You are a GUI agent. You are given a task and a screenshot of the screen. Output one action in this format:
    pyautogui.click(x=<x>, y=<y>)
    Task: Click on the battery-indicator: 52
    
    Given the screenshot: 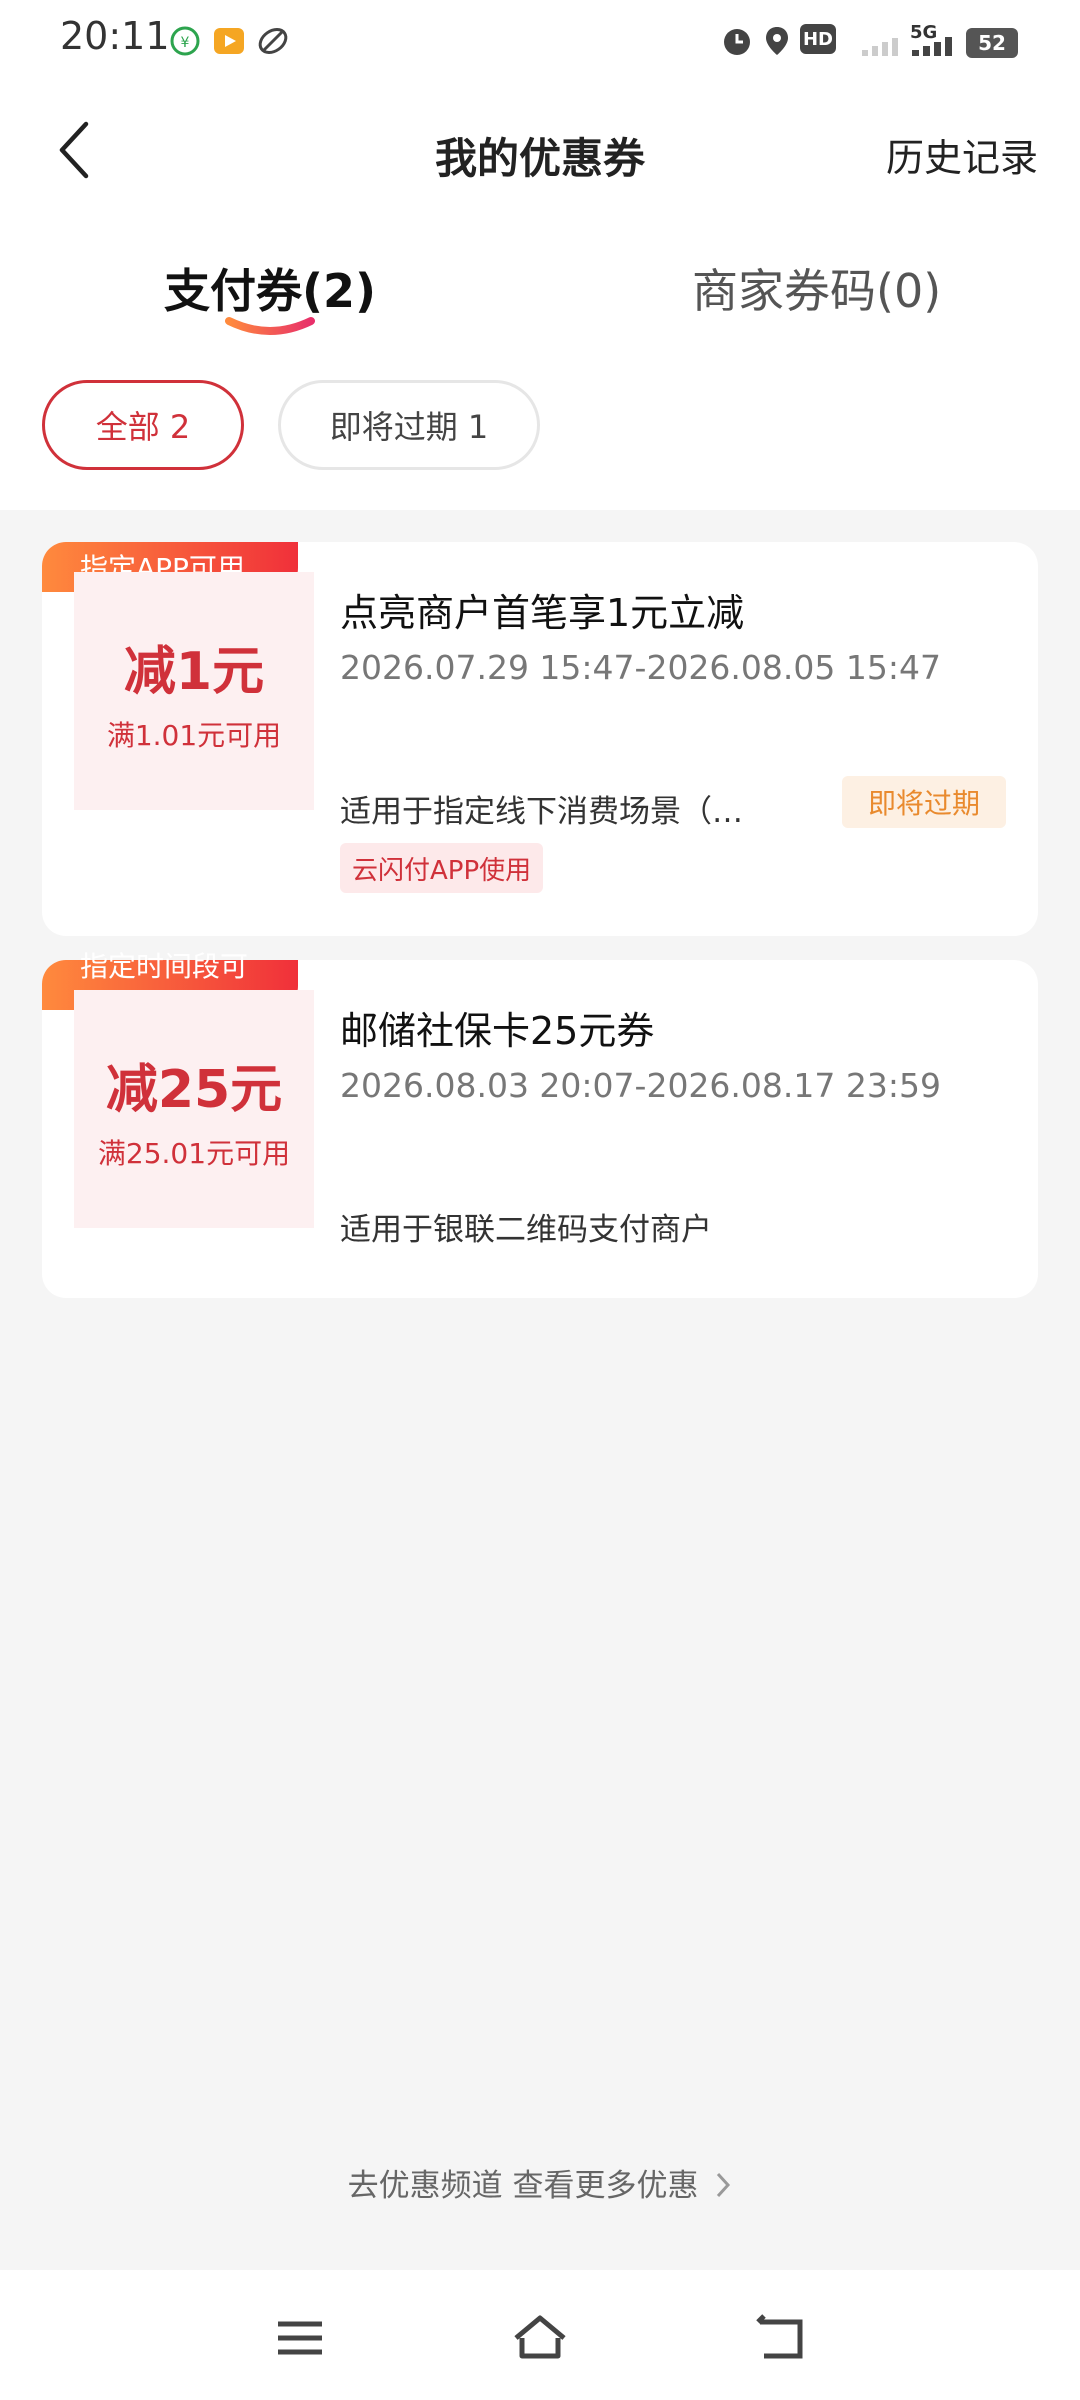 What is the action you would take?
    pyautogui.click(x=992, y=43)
    